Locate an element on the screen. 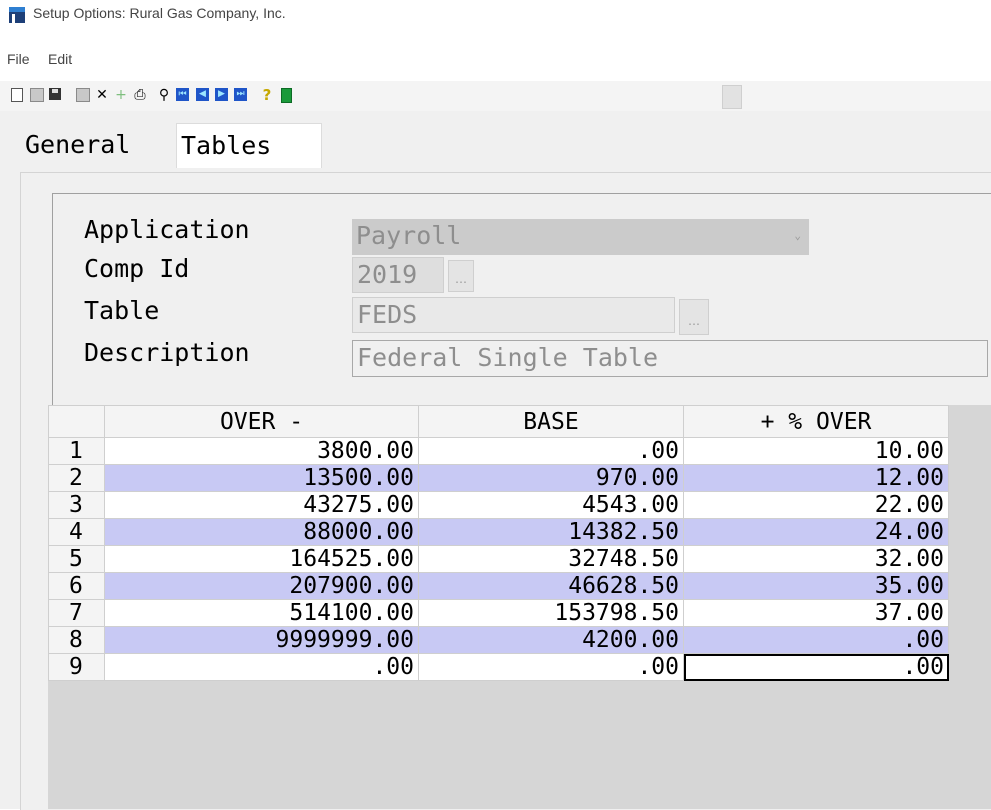  copy-icon is located at coordinates (37, 95).